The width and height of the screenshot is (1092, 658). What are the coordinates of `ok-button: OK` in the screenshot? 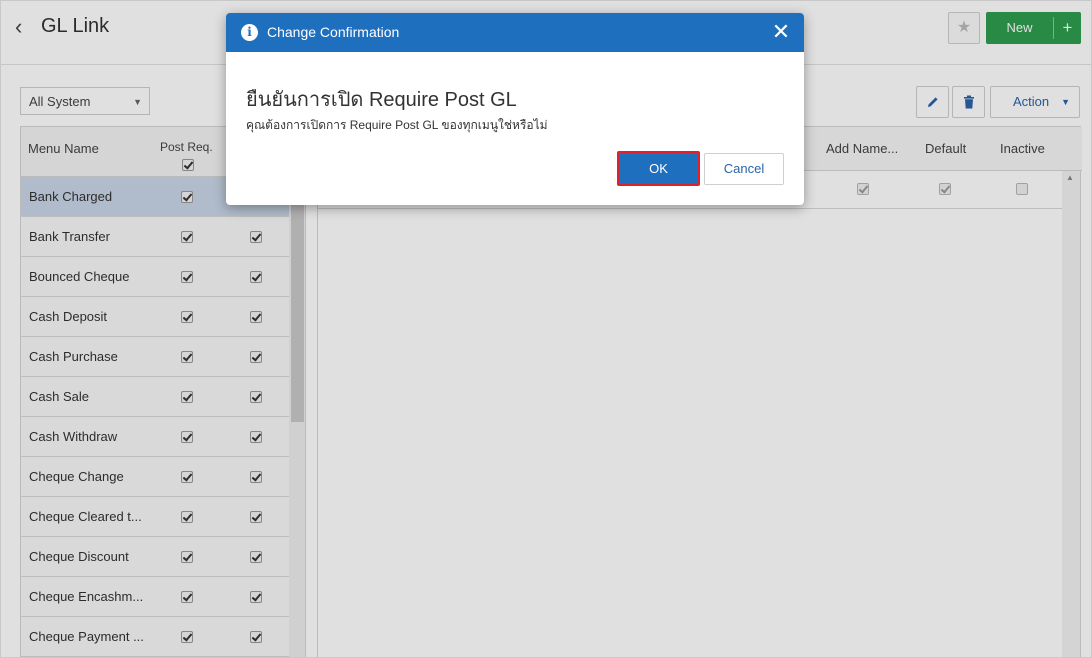 It's located at (658, 168).